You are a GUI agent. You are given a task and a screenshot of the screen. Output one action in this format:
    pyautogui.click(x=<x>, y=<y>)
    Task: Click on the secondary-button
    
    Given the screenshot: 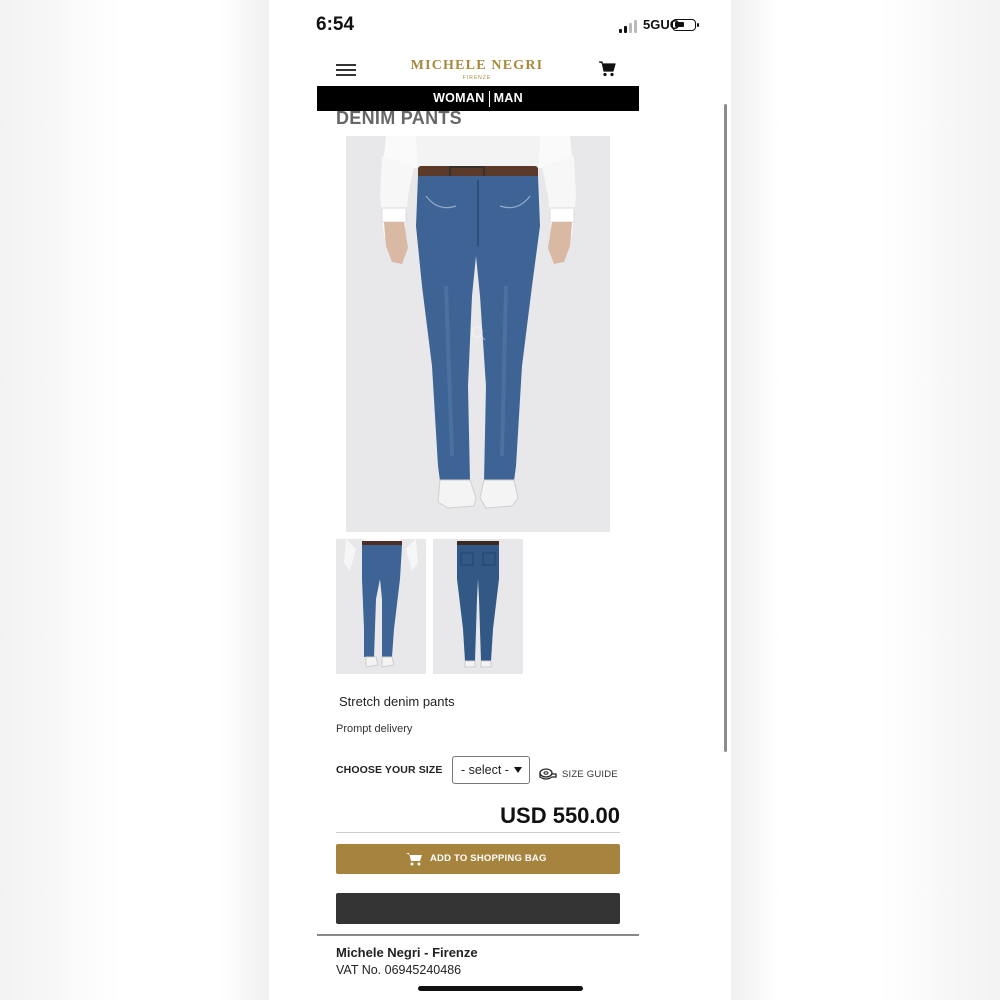 What is the action you would take?
    pyautogui.click(x=478, y=908)
    